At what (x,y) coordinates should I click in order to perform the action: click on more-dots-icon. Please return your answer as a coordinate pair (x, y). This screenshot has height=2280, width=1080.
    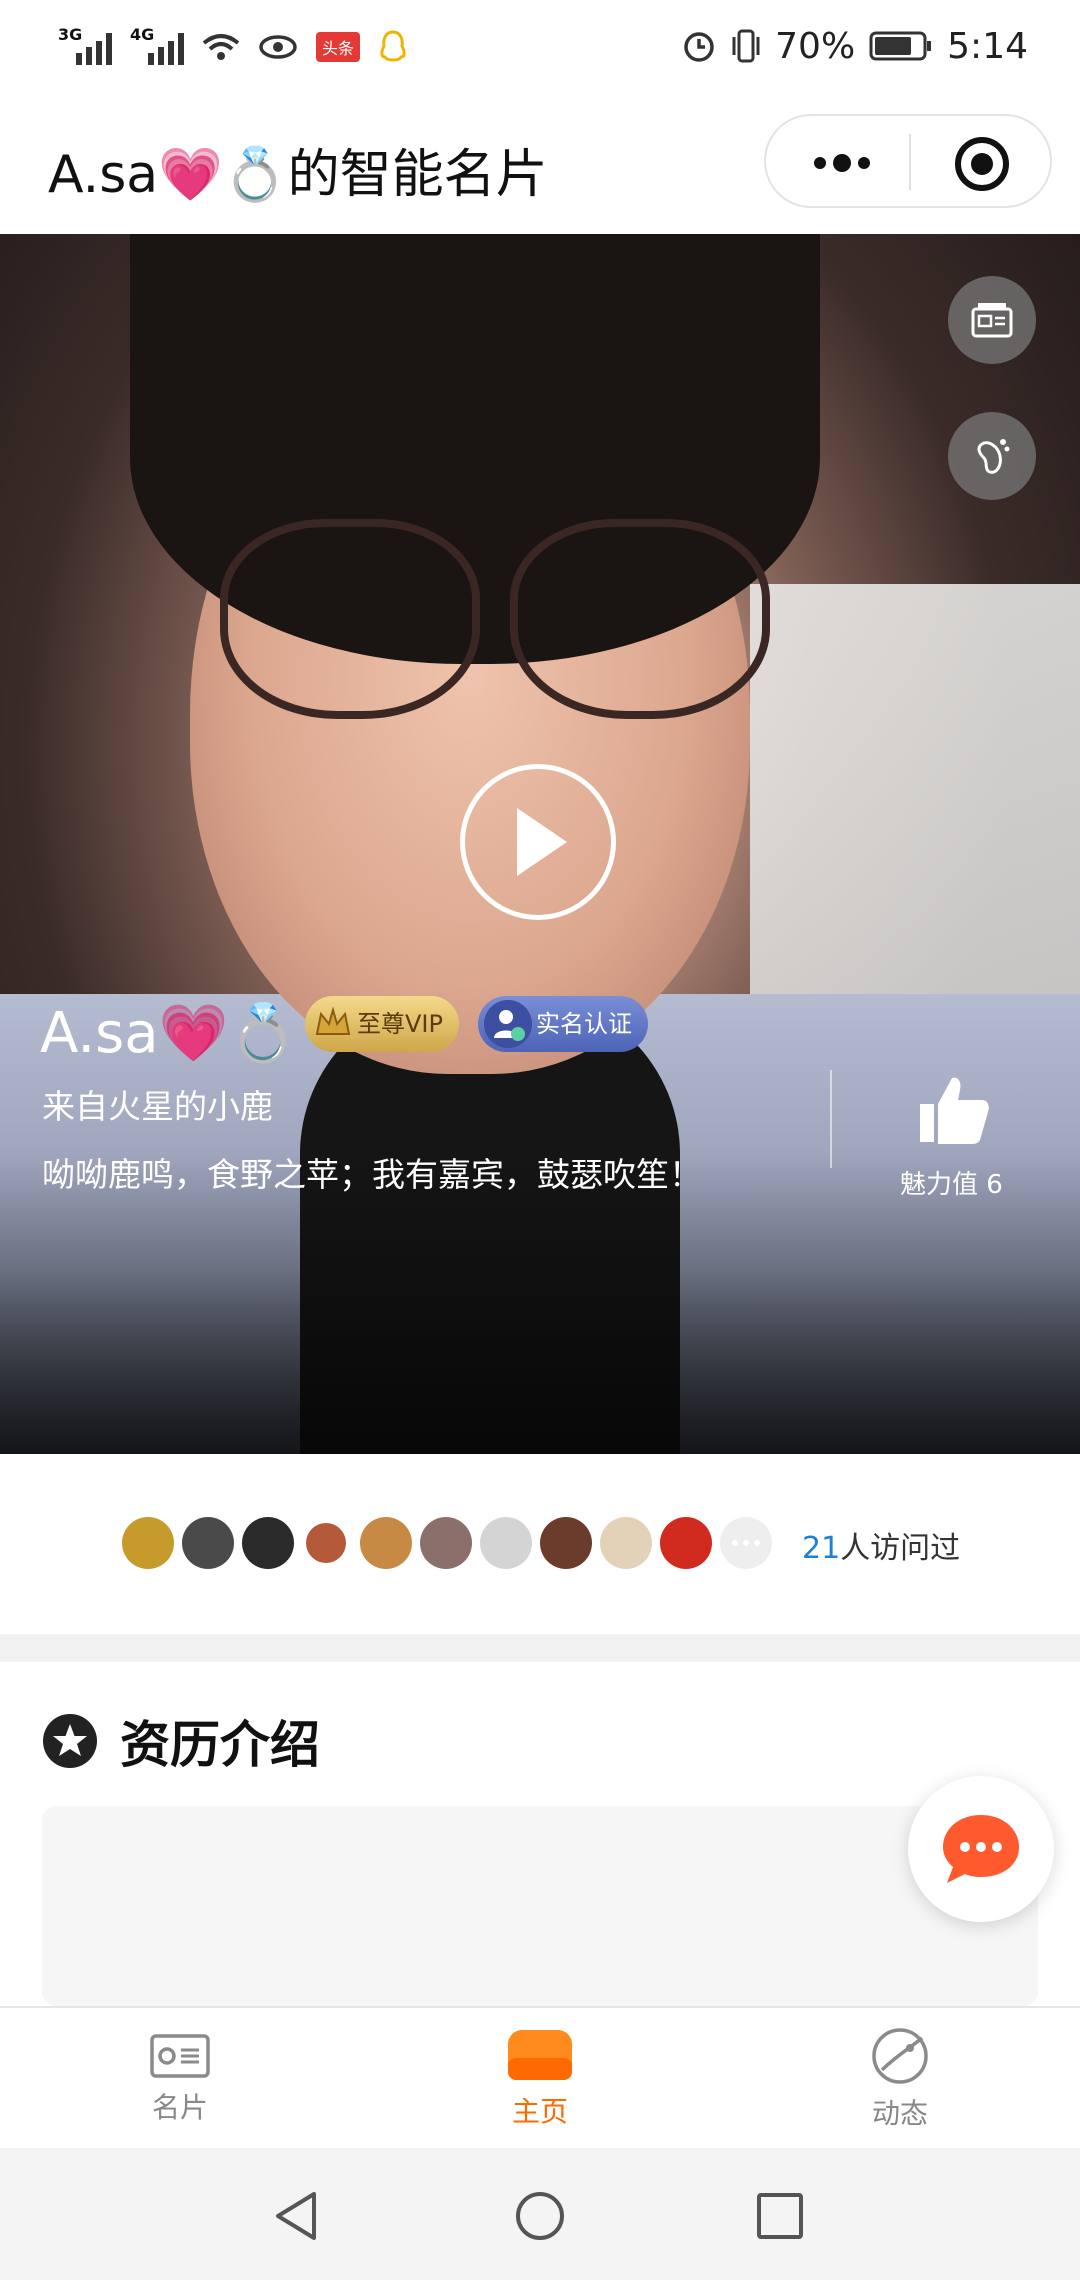
    Looking at the image, I should click on (842, 163).